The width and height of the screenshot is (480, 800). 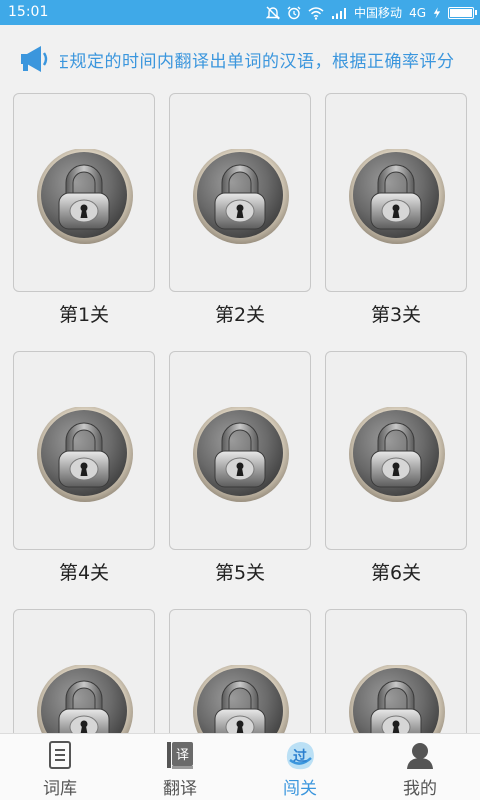 I want to click on tab-vocabulary: 词库, so click(x=60, y=767).